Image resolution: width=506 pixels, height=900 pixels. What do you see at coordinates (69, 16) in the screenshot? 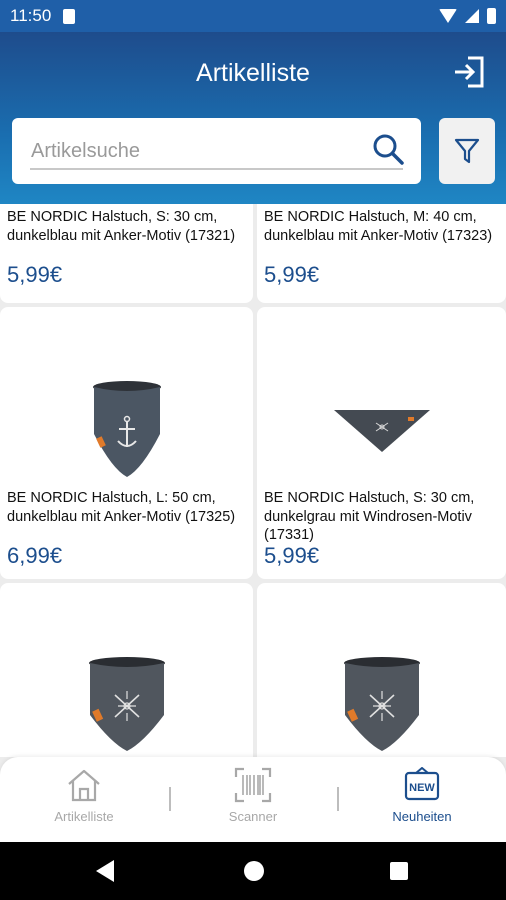
I see `sd-card-icon` at bounding box center [69, 16].